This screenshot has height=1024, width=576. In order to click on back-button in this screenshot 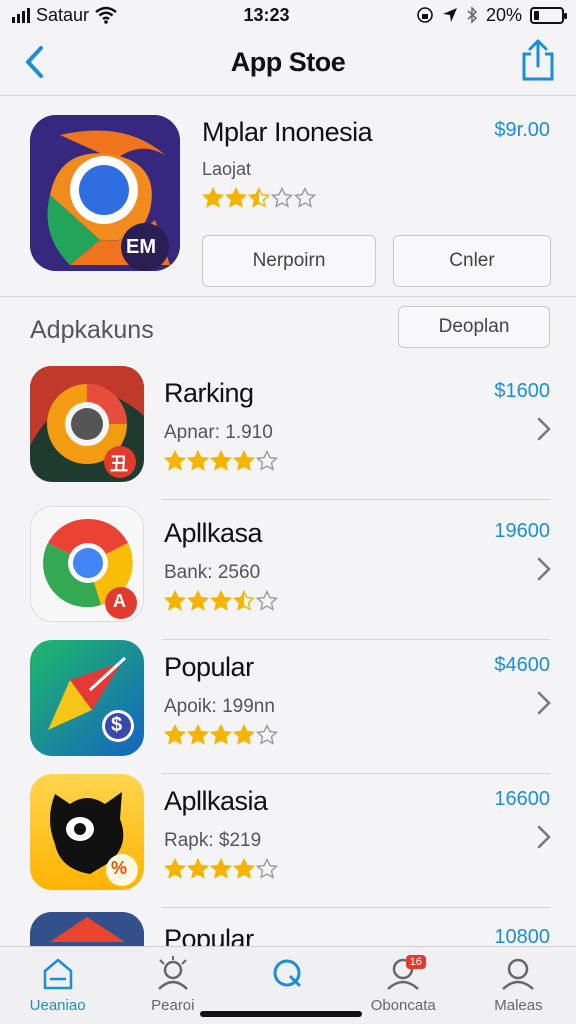, I will do `click(34, 62)`.